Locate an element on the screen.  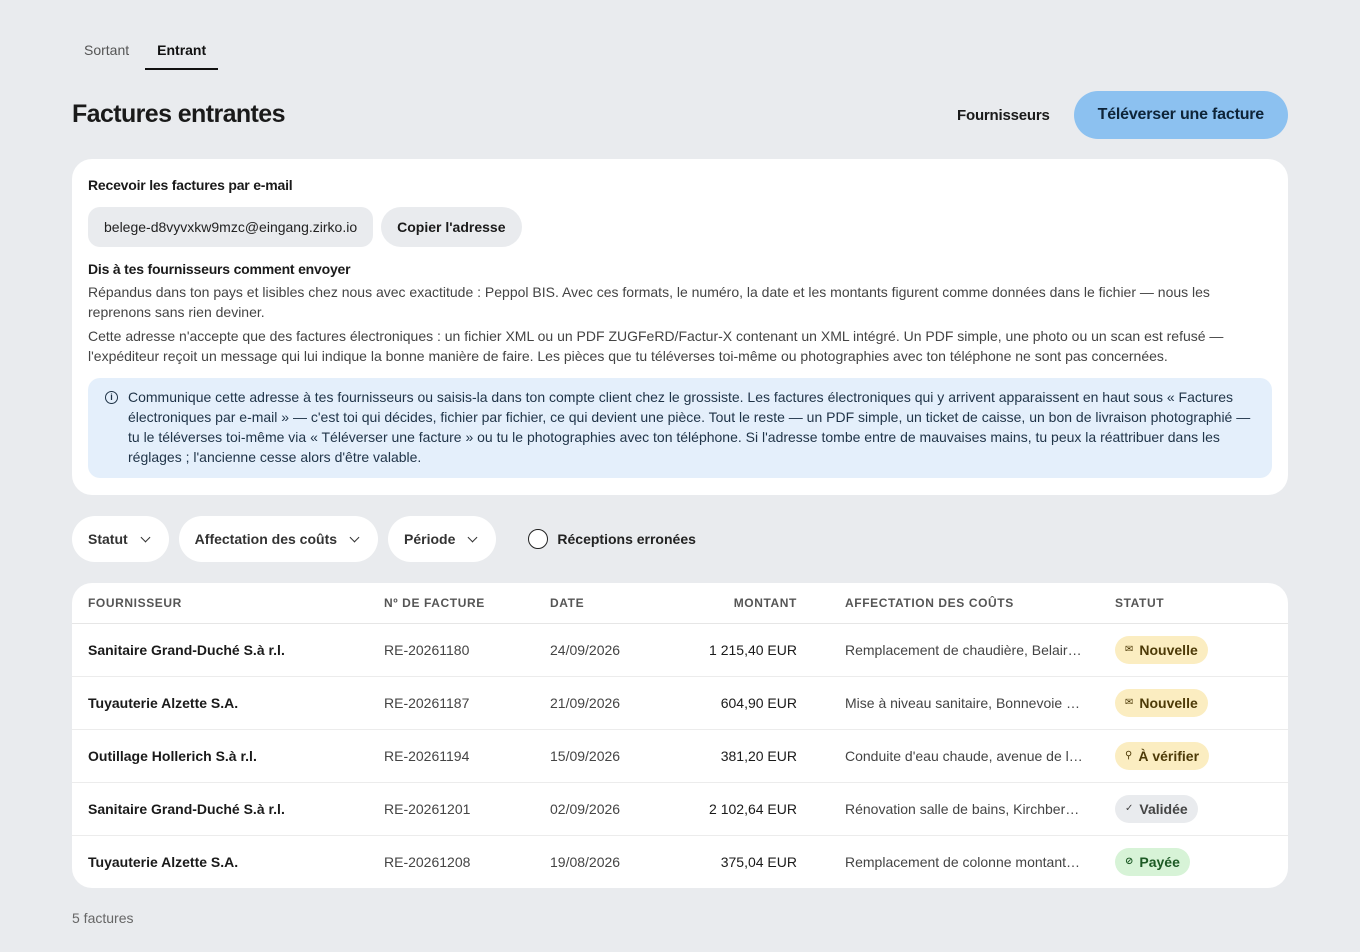
date-cell: 02/09/2026 is located at coordinates (606, 809).